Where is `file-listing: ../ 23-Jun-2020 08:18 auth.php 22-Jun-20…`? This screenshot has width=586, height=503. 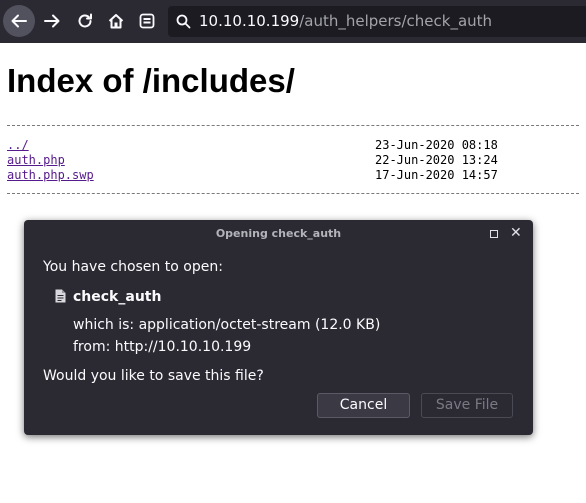
file-listing: ../ 23-Jun-2020 08:18 auth.php 22-Jun-20… is located at coordinates (293, 160).